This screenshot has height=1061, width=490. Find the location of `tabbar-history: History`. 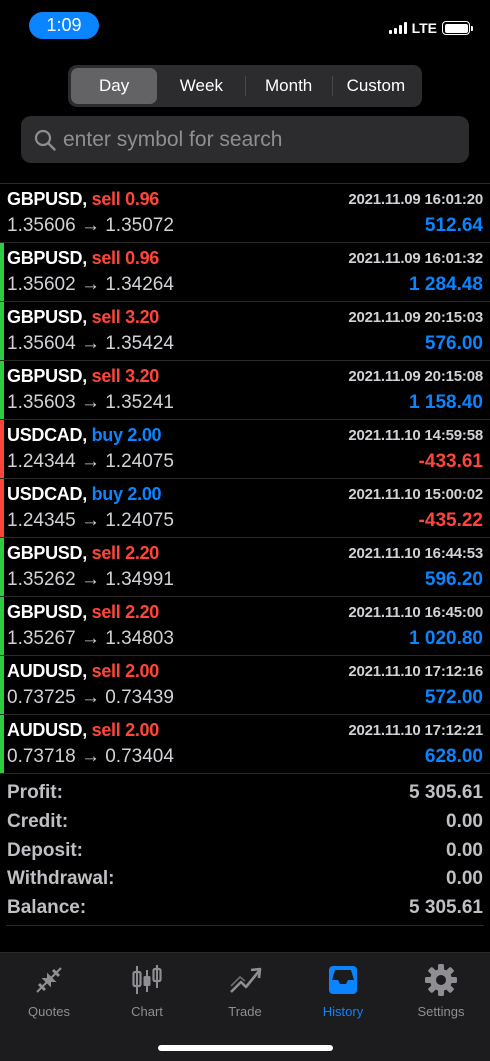

tabbar-history: History is located at coordinates (343, 989).